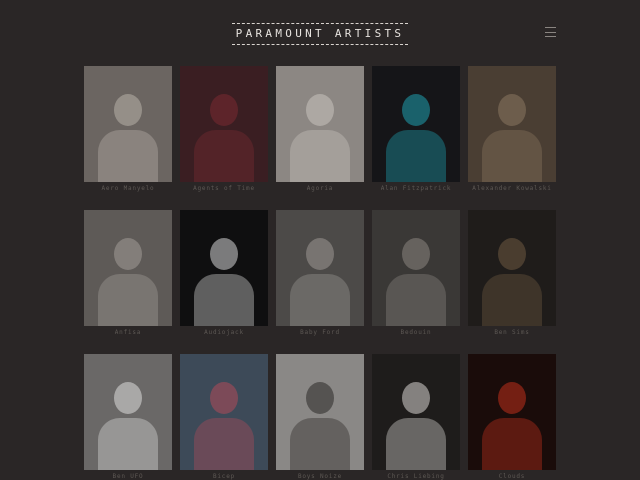  Describe the element at coordinates (320, 332) in the screenshot. I see `artist-name: Baby Ford` at that location.